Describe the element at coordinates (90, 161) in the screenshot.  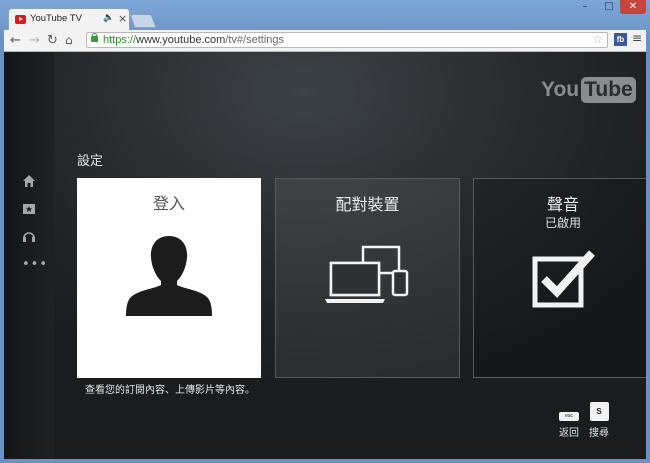
I see `page-title: 設定` at that location.